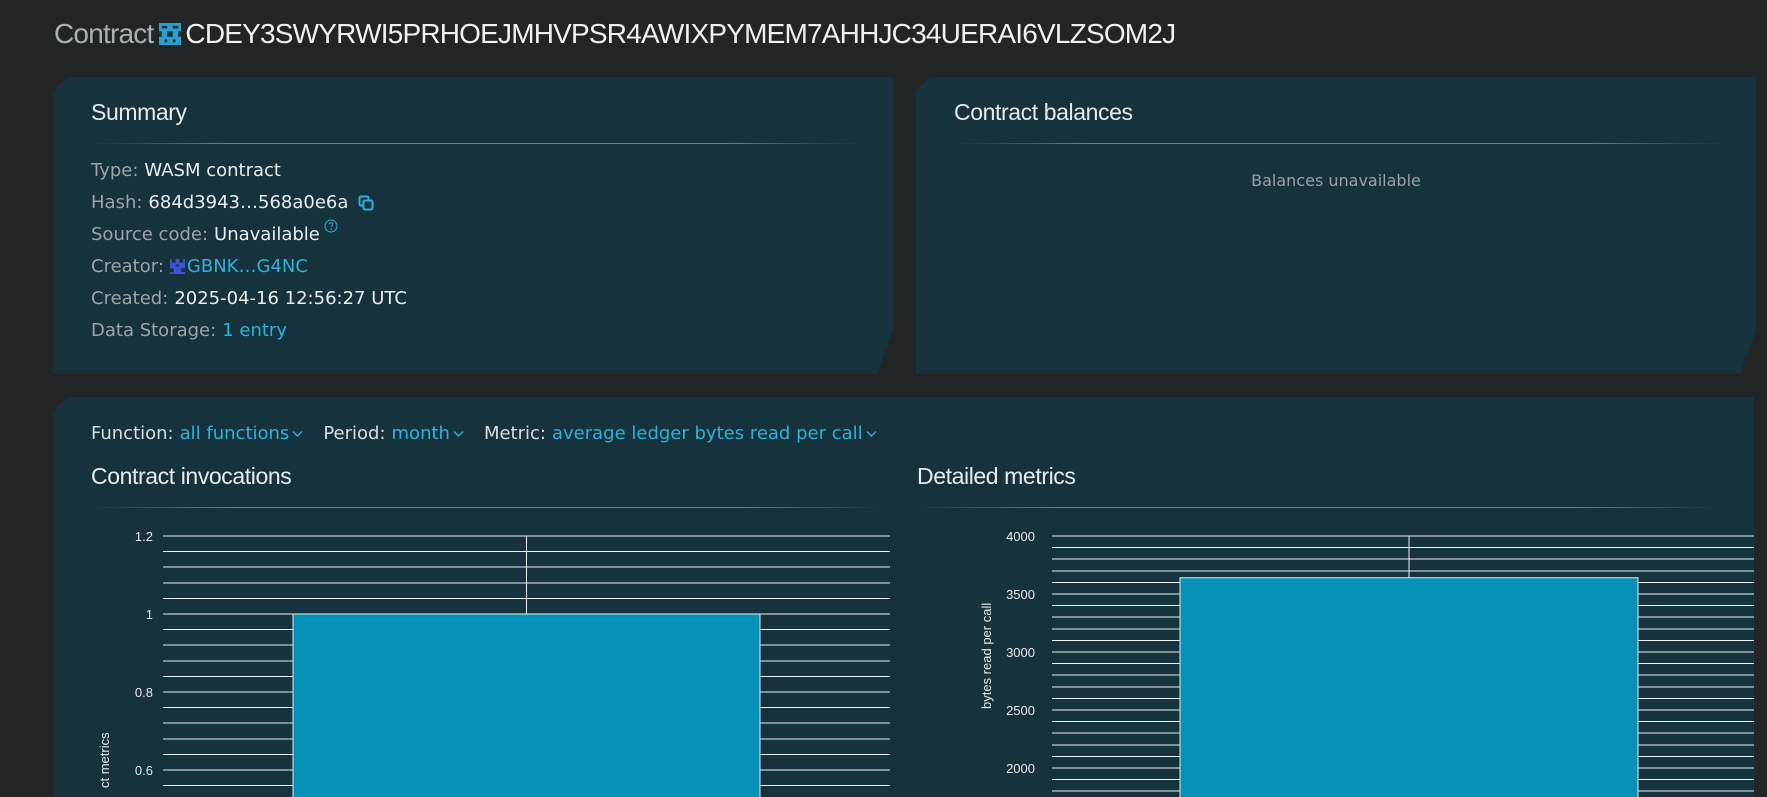 This screenshot has height=797, width=1767. What do you see at coordinates (104, 33) in the screenshot?
I see `page-title-label: Contract` at bounding box center [104, 33].